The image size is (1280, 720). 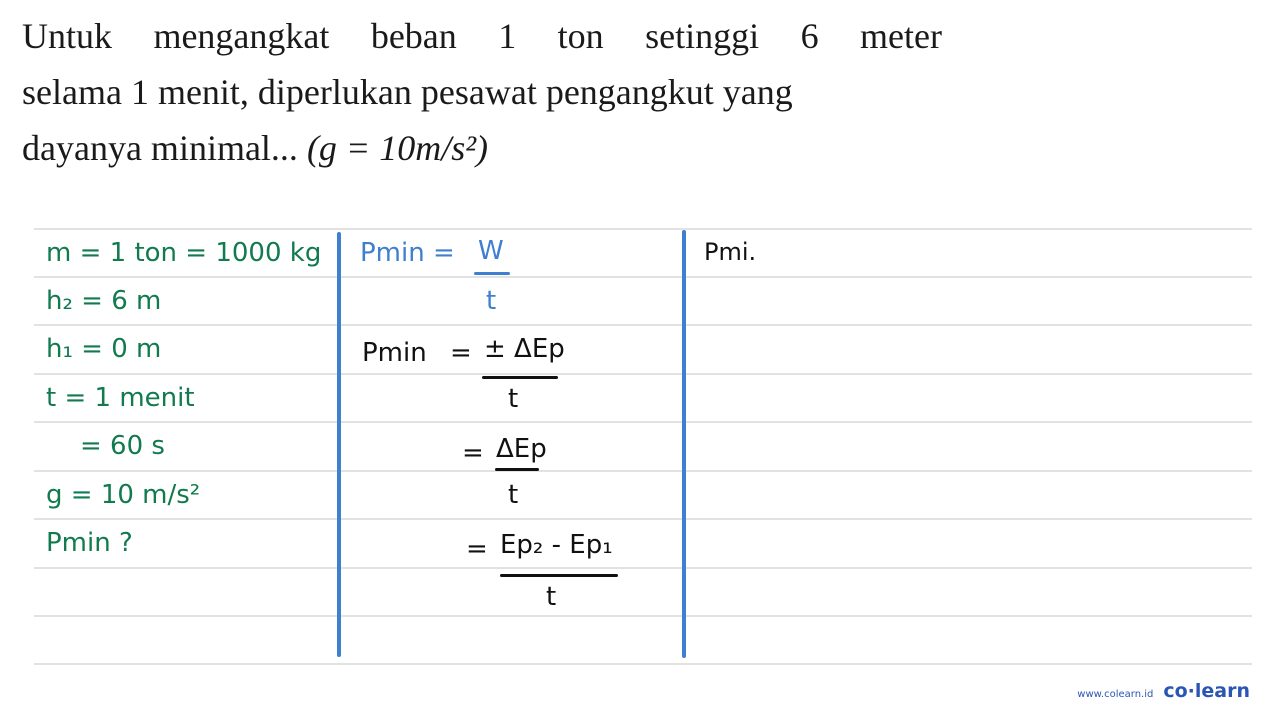 I want to click on question-line-3: dayanya minimal... (g = 10m/s²), so click(x=482, y=148).